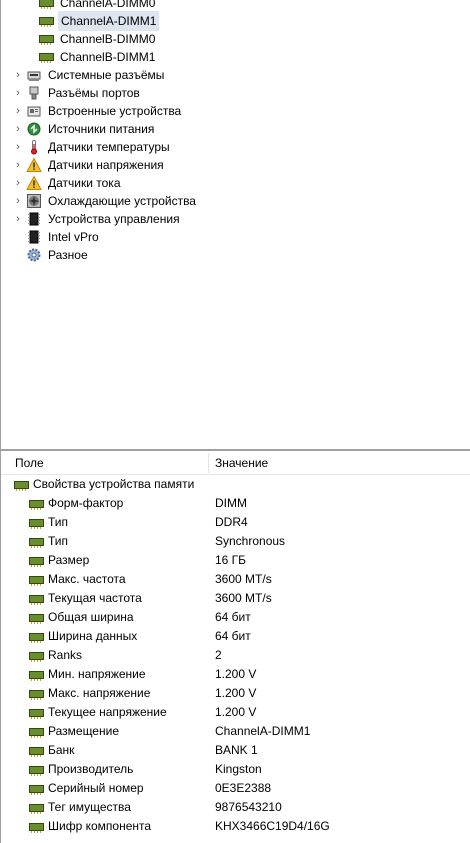 Image resolution: width=470 pixels, height=843 pixels. Describe the element at coordinates (57, 237) in the screenshot. I see `tree-item: Intel vPro` at that location.